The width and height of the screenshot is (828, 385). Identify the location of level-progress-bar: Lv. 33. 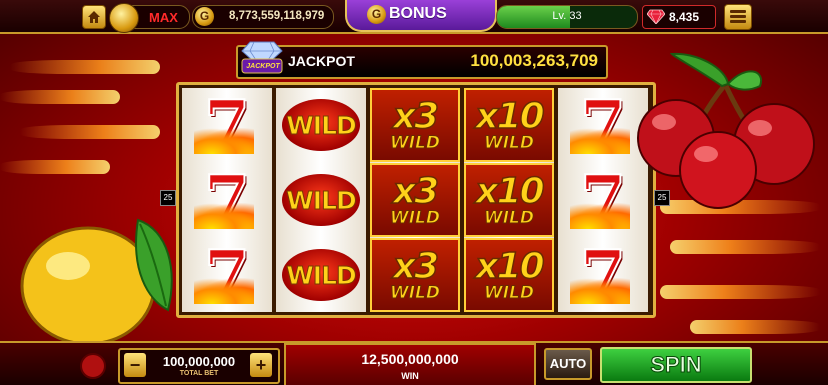
(567, 17).